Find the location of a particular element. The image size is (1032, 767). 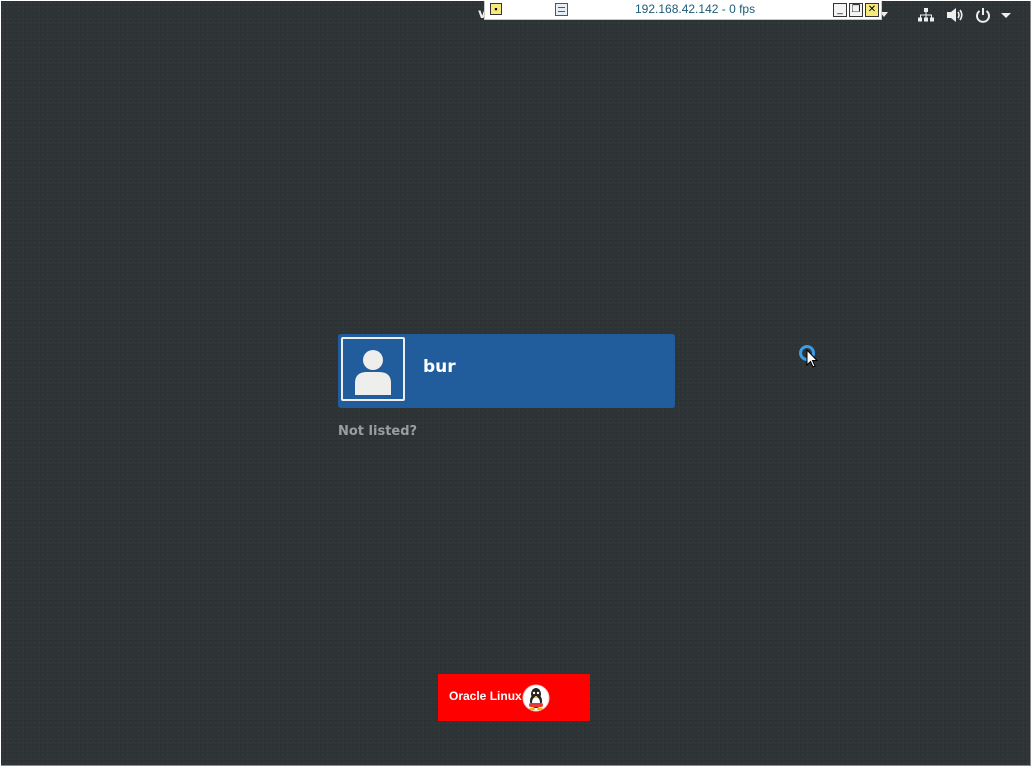

system-menu-chevron-icon is located at coordinates (1006, 15).